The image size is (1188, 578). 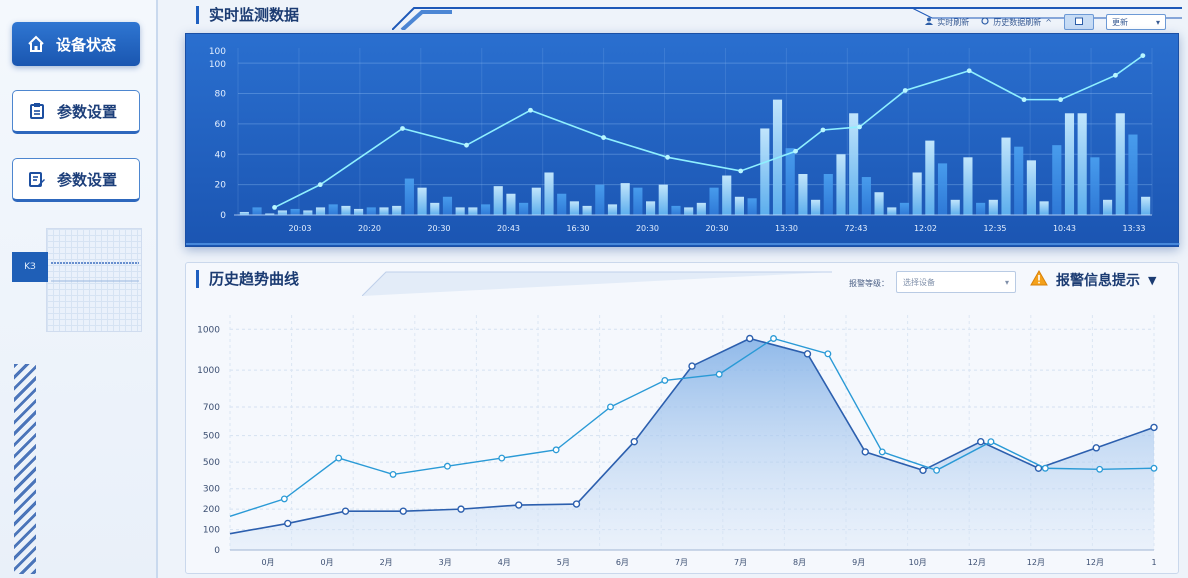 What do you see at coordinates (25, 469) in the screenshot?
I see `decorative-stripes` at bounding box center [25, 469].